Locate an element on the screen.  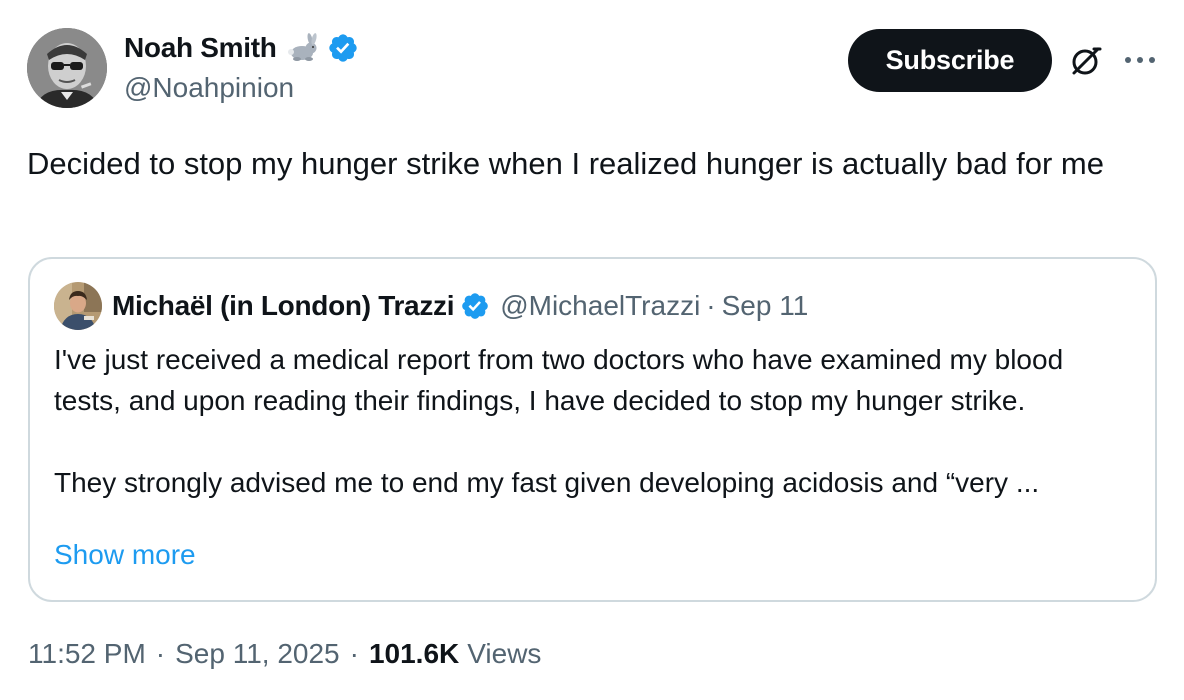
tweet-date: Sep 11, 2025 is located at coordinates (257, 654).